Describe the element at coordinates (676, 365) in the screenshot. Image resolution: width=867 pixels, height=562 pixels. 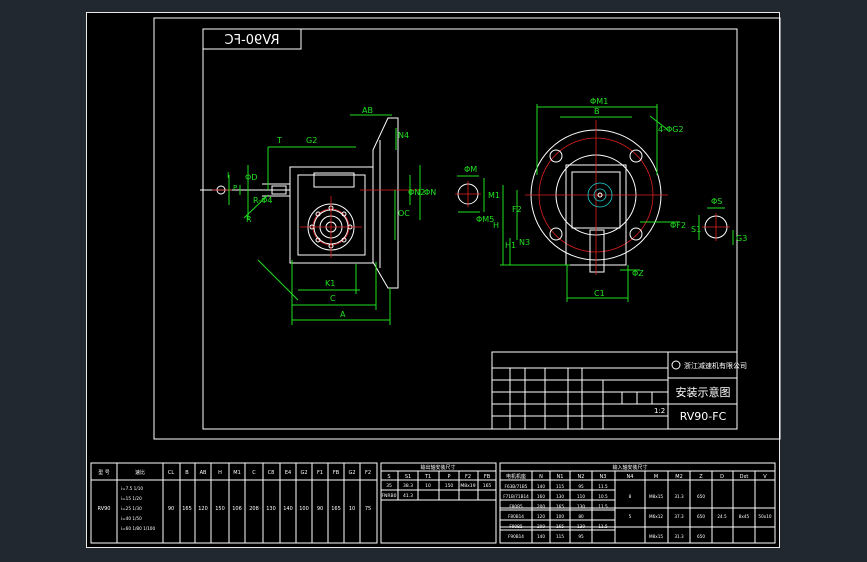
I see `company-logo` at that location.